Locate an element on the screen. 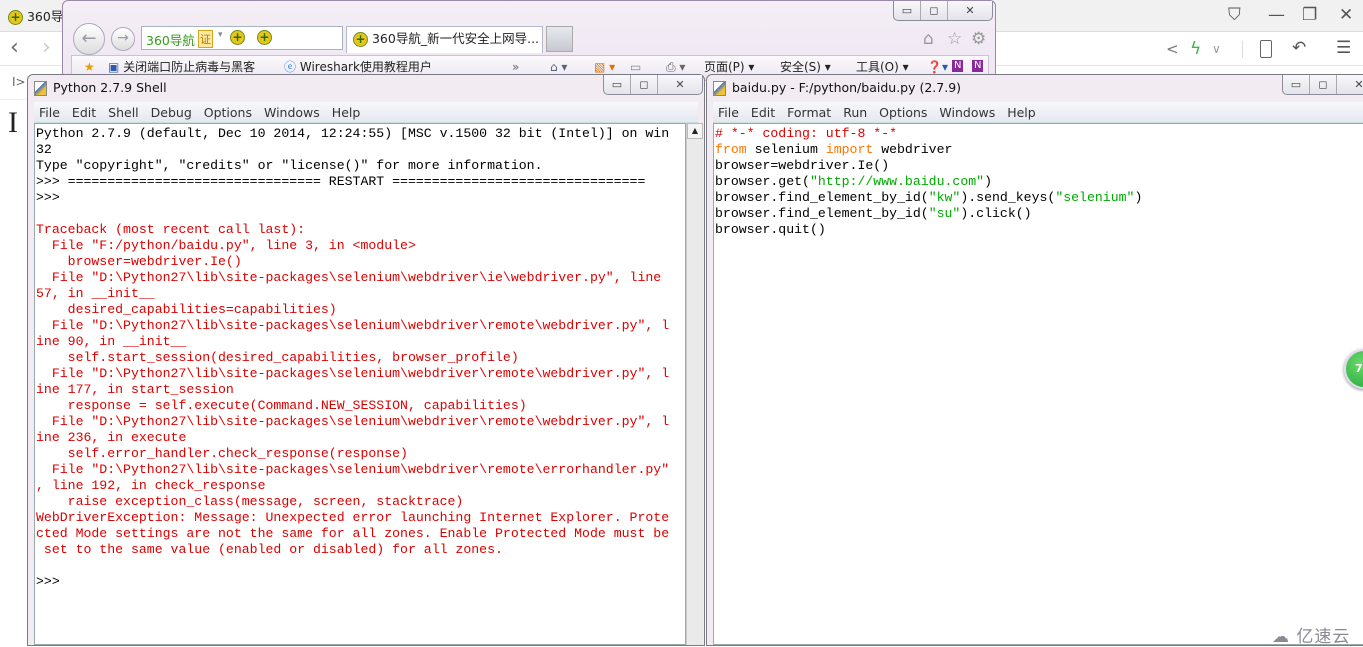 The height and width of the screenshot is (647, 1363). refresh-icon: + is located at coordinates (237, 37).